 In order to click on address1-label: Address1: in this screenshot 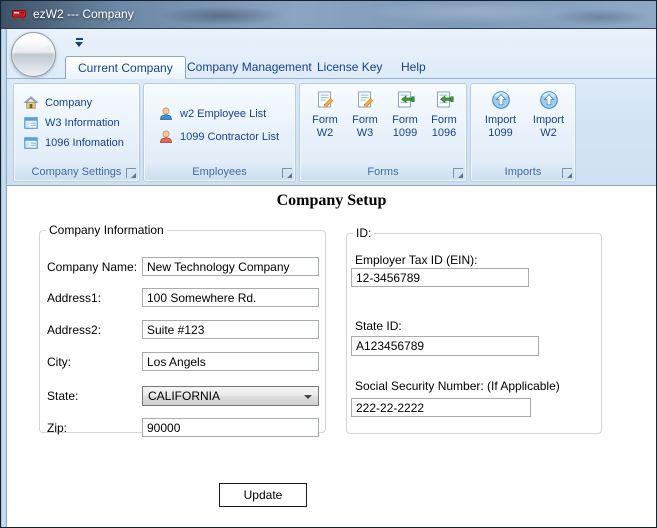, I will do `click(74, 298)`.